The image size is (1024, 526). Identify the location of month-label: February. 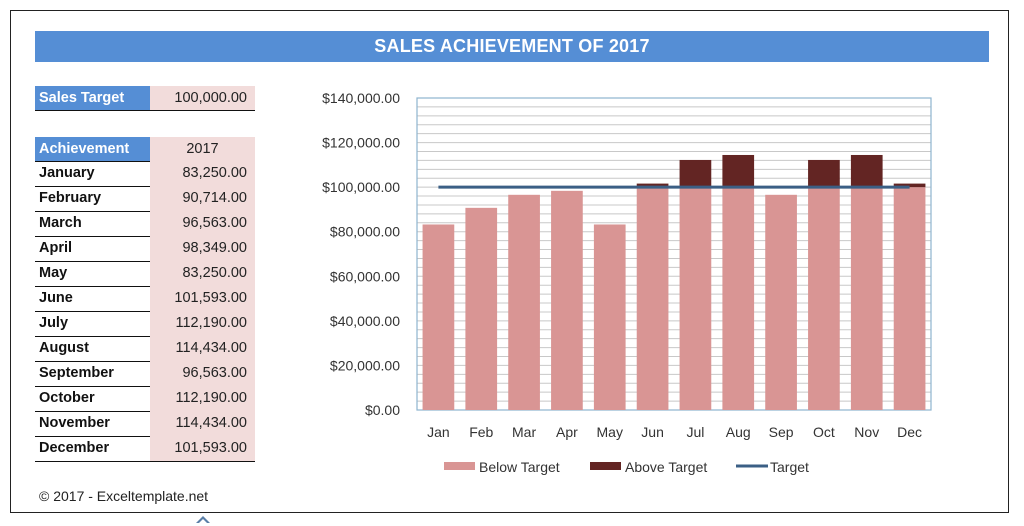
(70, 198).